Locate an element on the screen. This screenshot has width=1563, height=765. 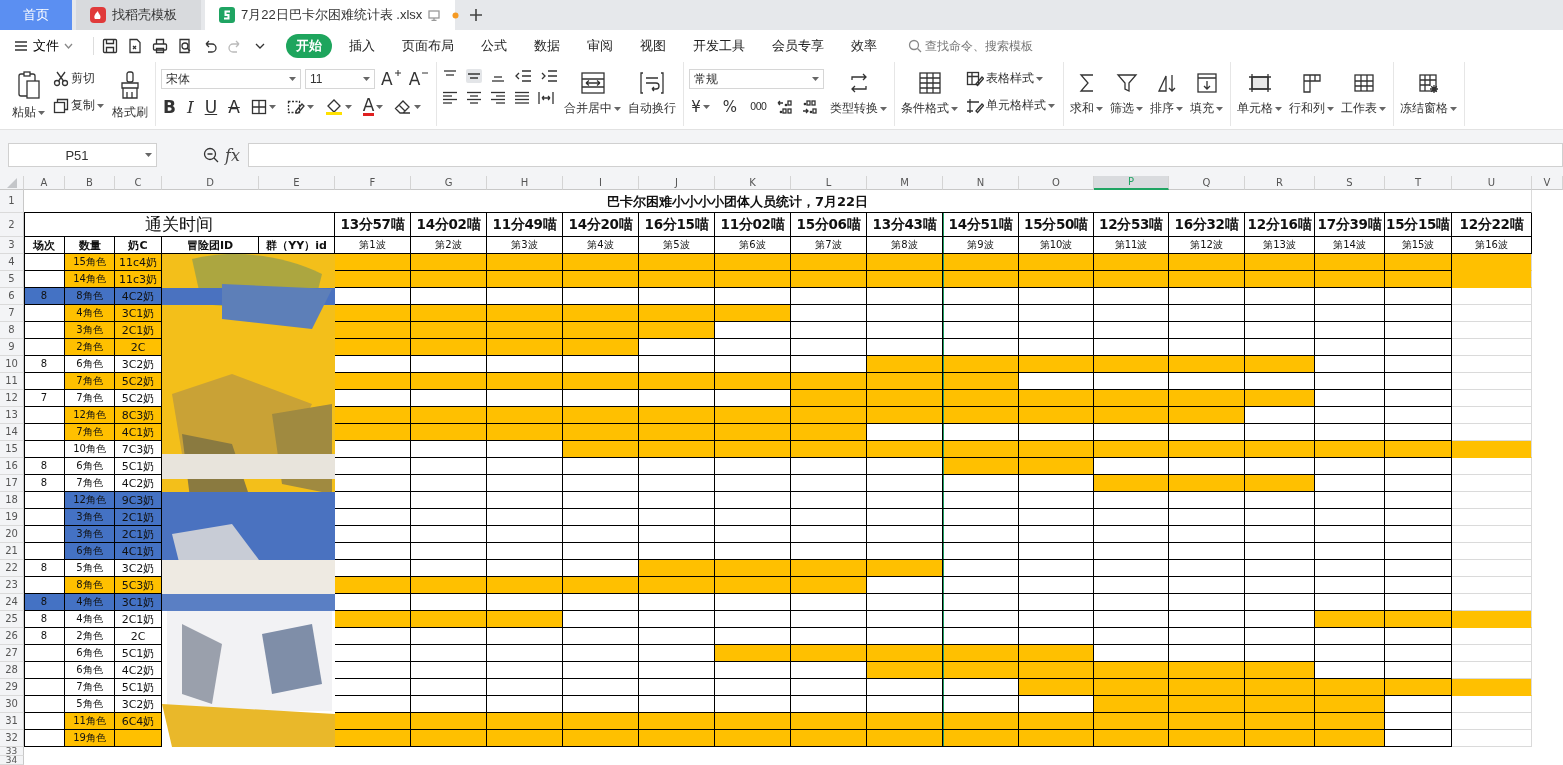
column-header: R is located at coordinates (1280, 183).